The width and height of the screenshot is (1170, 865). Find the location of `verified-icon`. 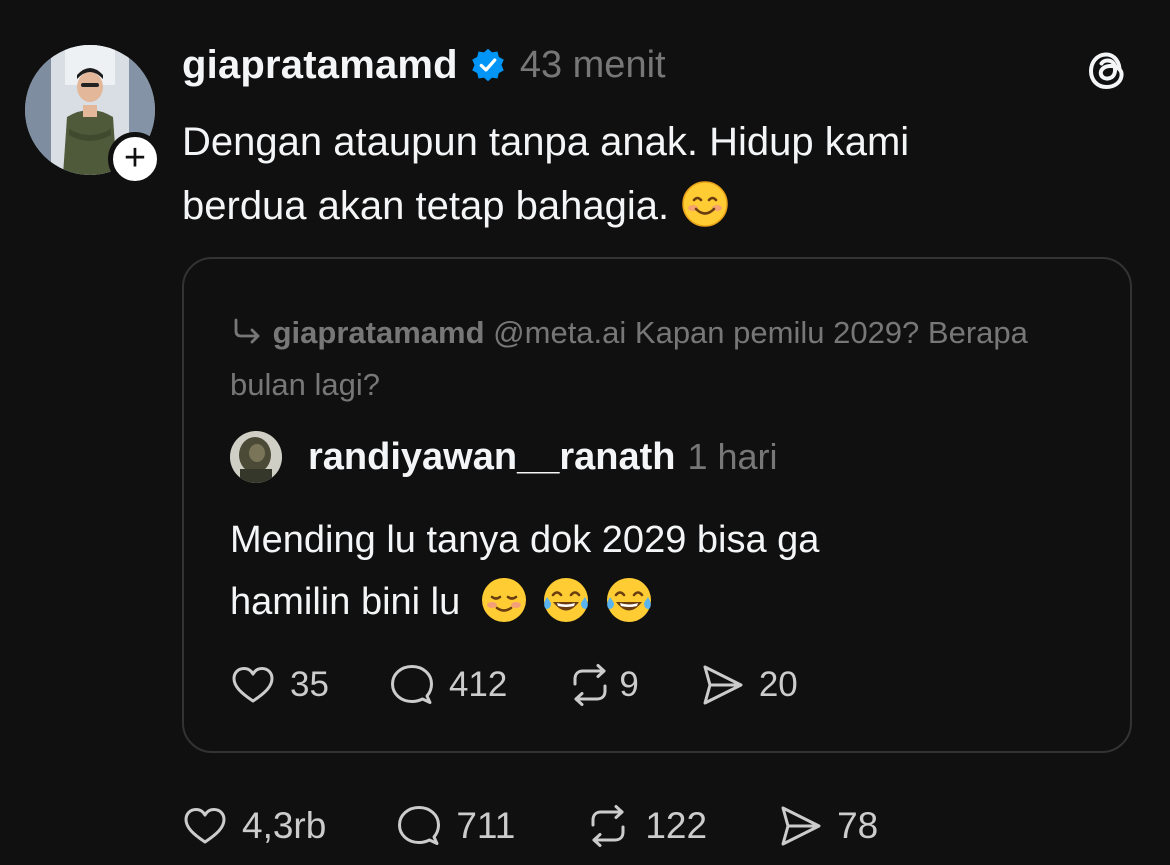

verified-icon is located at coordinates (488, 65).